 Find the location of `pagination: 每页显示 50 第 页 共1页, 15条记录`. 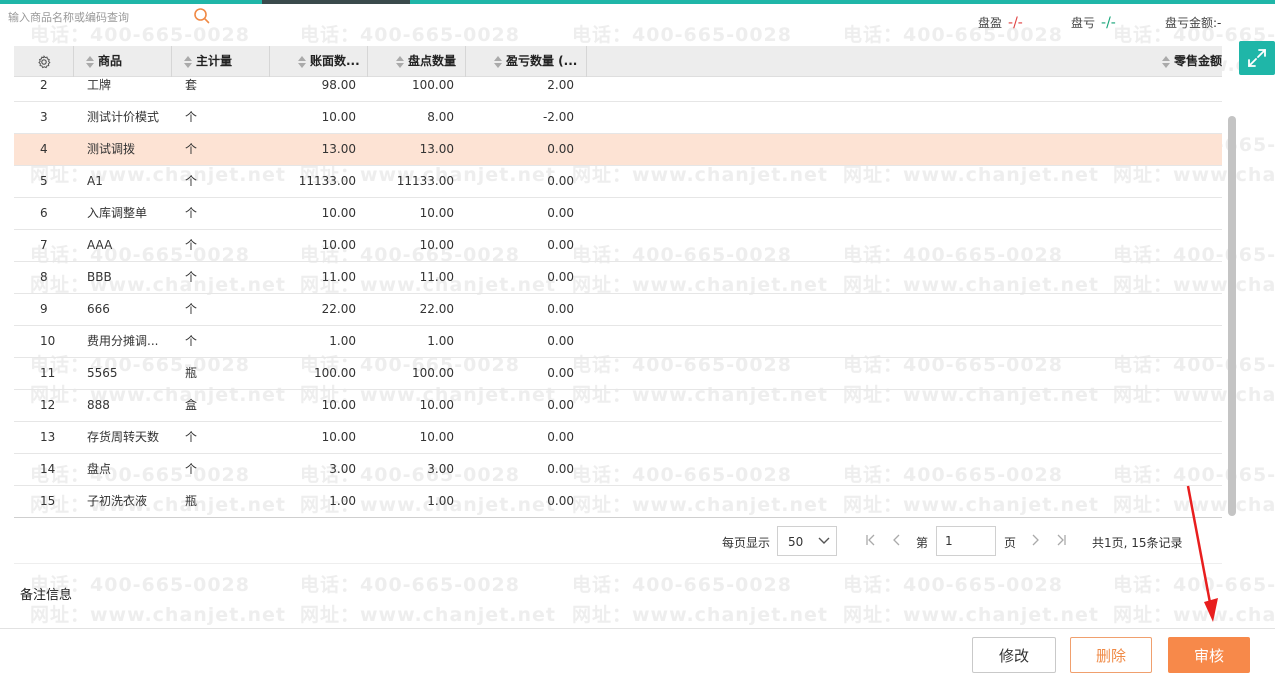

pagination: 每页显示 50 第 页 共1页, 15条记录 is located at coordinates (960, 541).